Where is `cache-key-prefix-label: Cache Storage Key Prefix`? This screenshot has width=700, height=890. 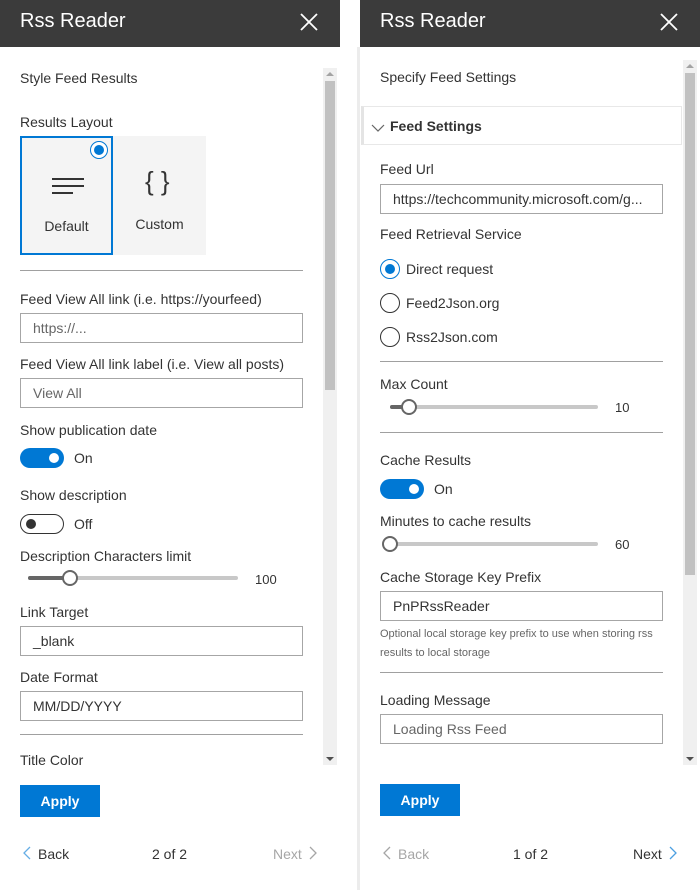
cache-key-prefix-label: Cache Storage Key Prefix is located at coordinates (461, 577).